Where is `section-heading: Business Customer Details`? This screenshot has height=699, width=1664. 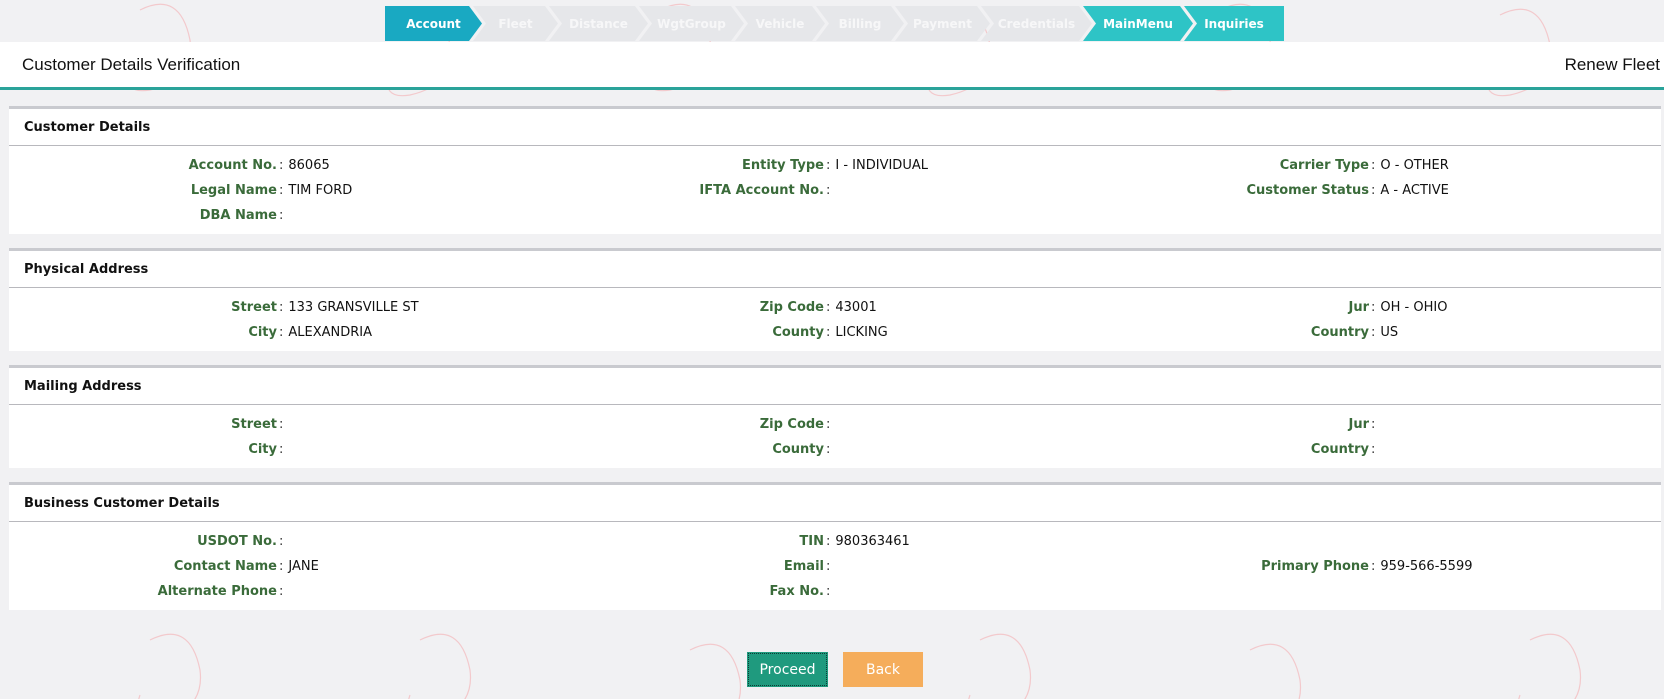
section-heading: Business Customer Details is located at coordinates (835, 503).